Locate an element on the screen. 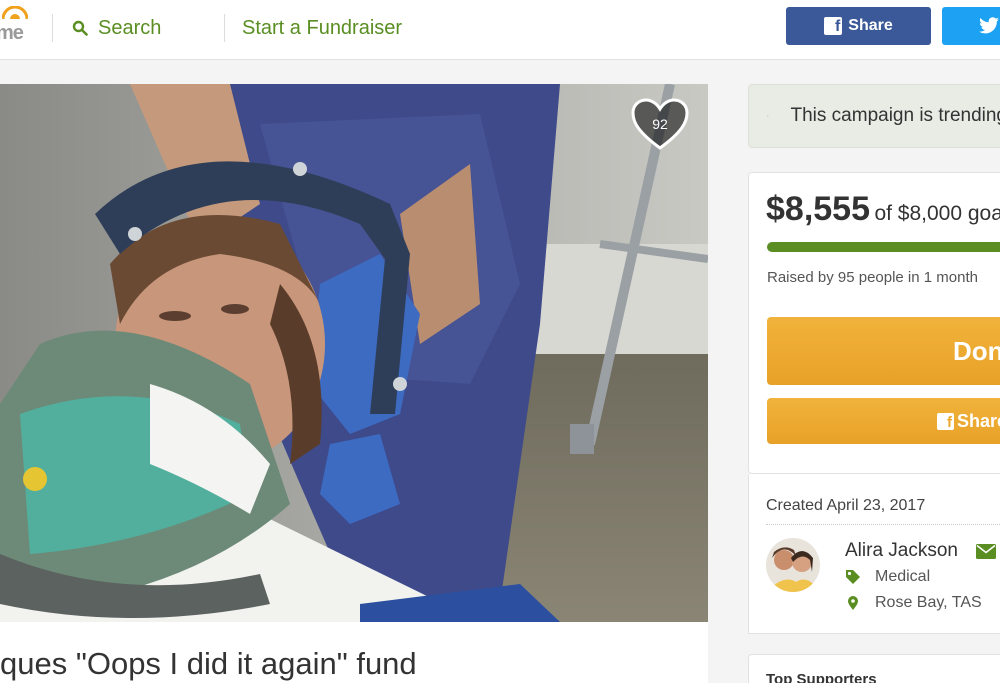 This screenshot has width=1000, height=683. category-row: Medical is located at coordinates (887, 577).